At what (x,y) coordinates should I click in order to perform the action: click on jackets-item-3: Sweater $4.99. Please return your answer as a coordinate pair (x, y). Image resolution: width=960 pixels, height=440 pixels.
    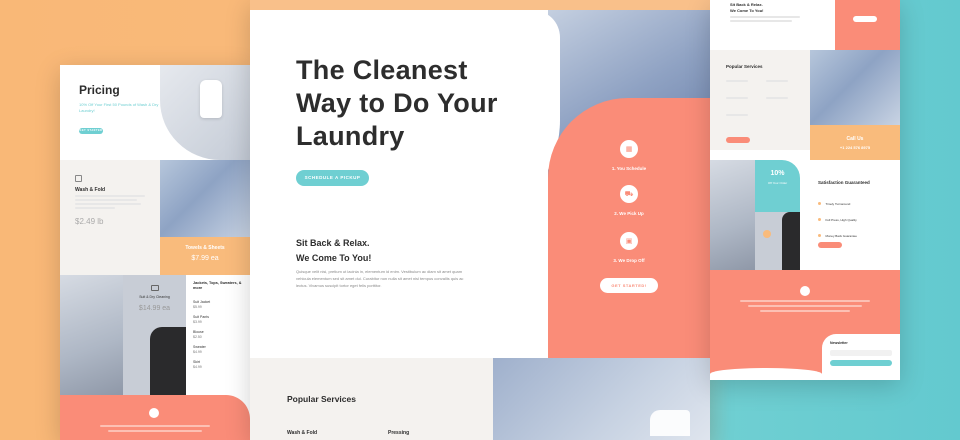
    Looking at the image, I should click on (199, 350).